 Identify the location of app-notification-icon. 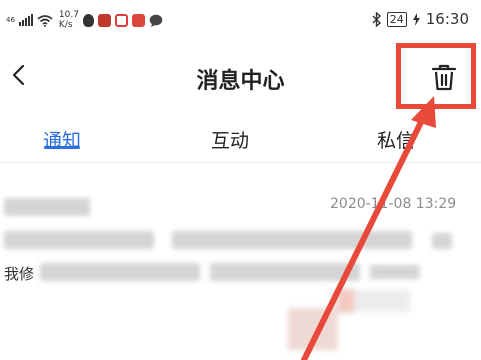
(104, 20).